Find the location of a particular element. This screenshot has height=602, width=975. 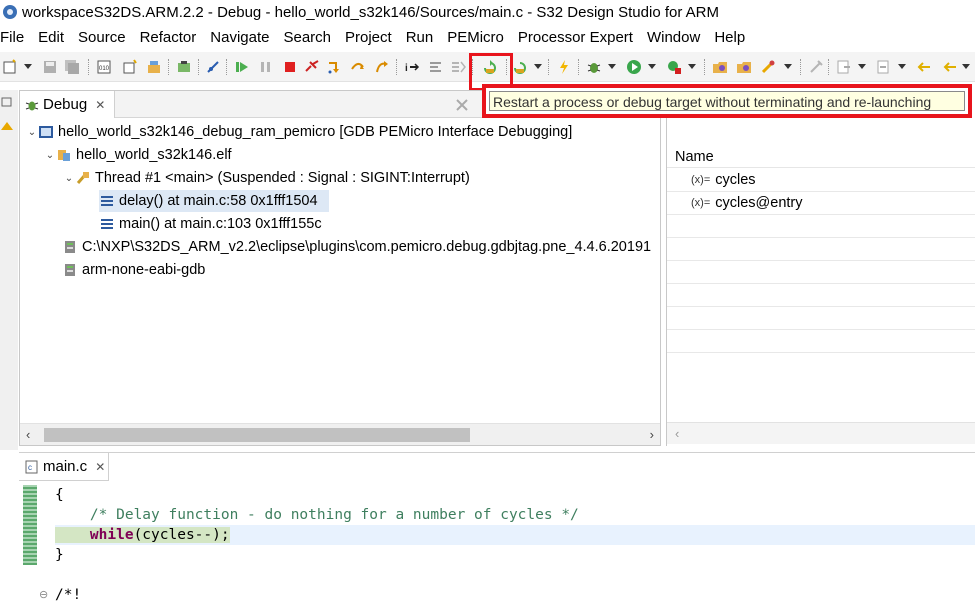

scrollbar-thumb is located at coordinates (257, 435).